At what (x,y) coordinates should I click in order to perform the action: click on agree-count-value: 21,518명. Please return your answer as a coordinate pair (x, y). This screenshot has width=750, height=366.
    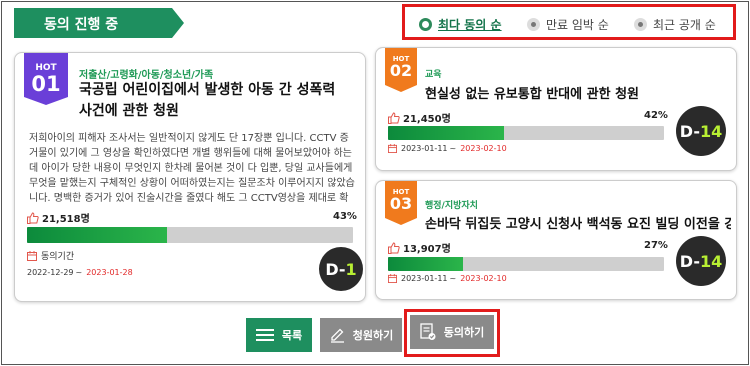
    Looking at the image, I should click on (66, 219).